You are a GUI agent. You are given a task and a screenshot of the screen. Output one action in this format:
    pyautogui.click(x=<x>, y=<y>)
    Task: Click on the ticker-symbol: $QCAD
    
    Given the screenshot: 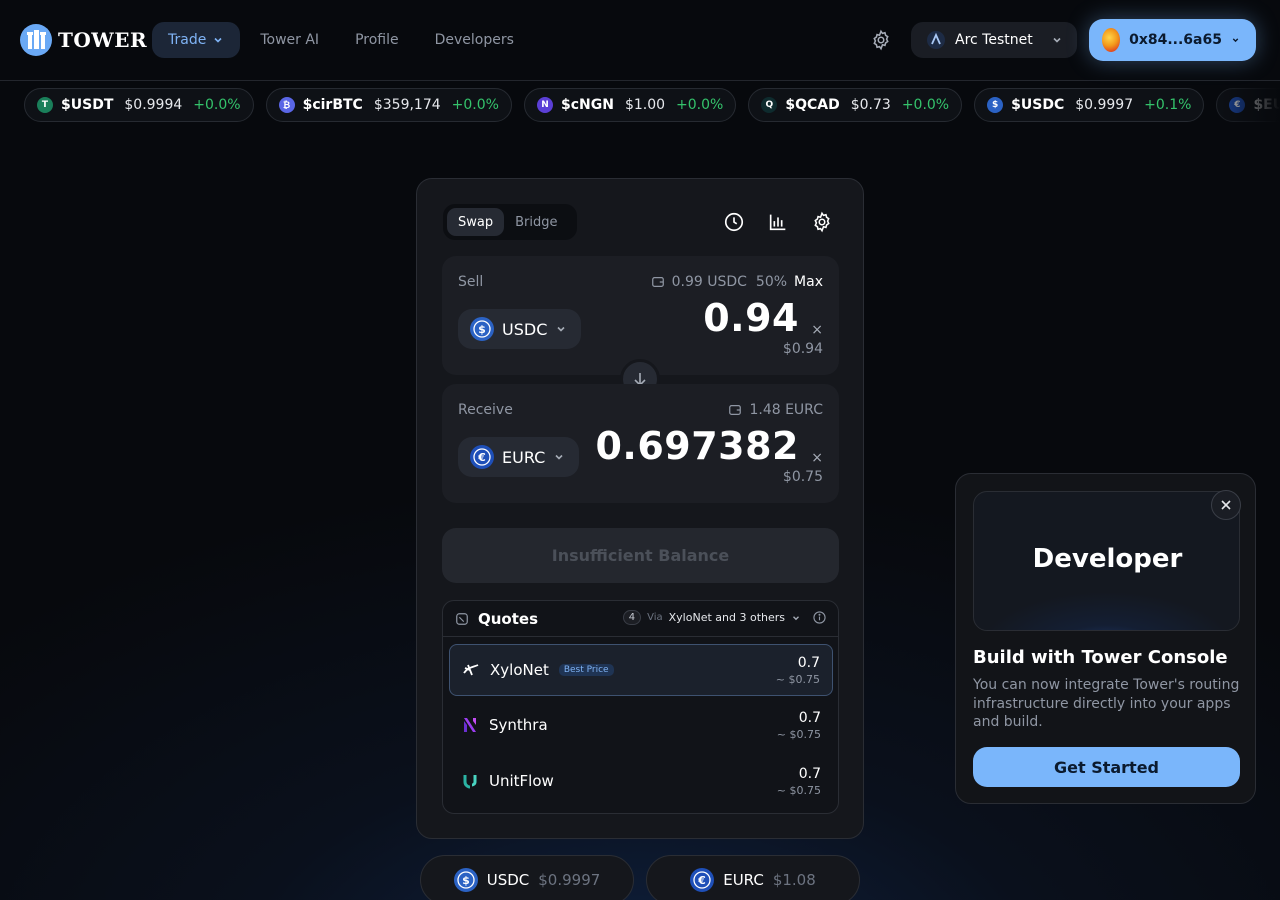 What is the action you would take?
    pyautogui.click(x=812, y=105)
    